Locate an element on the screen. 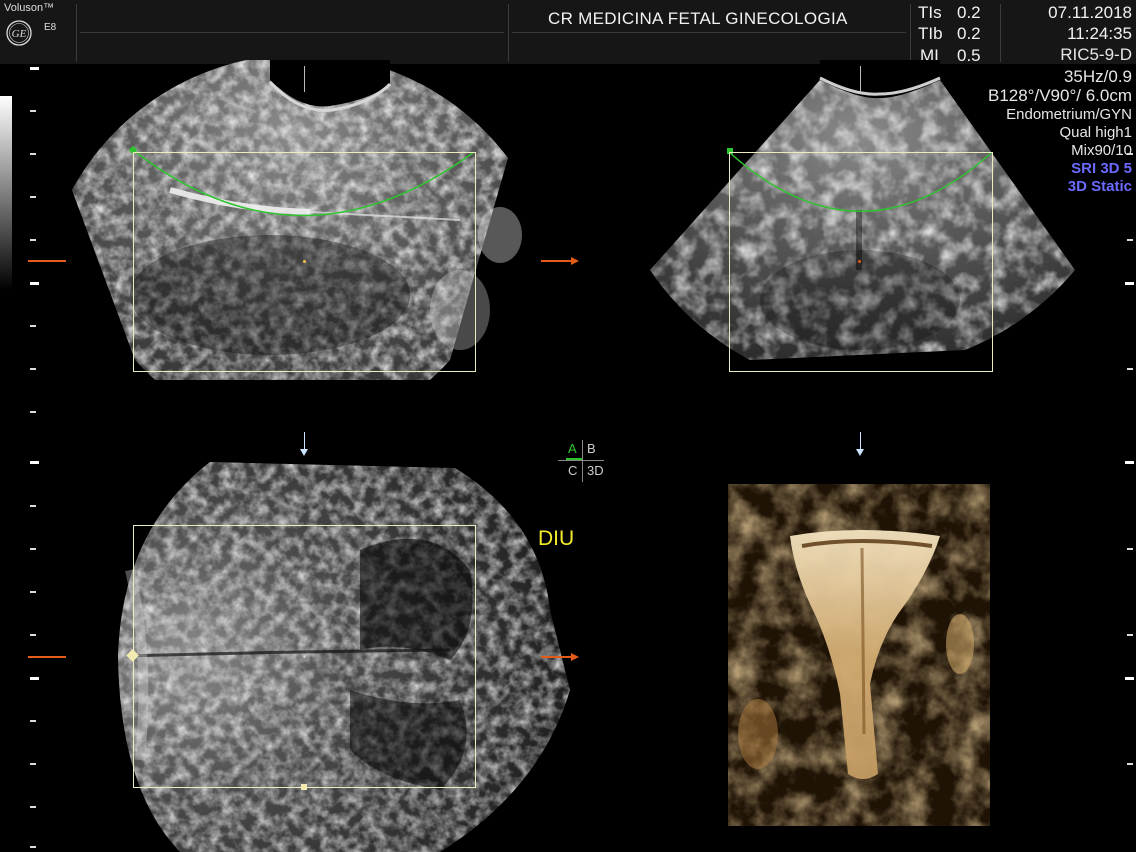 This screenshot has width=1136, height=852. view-b-marker-line is located at coordinates (860, 79).